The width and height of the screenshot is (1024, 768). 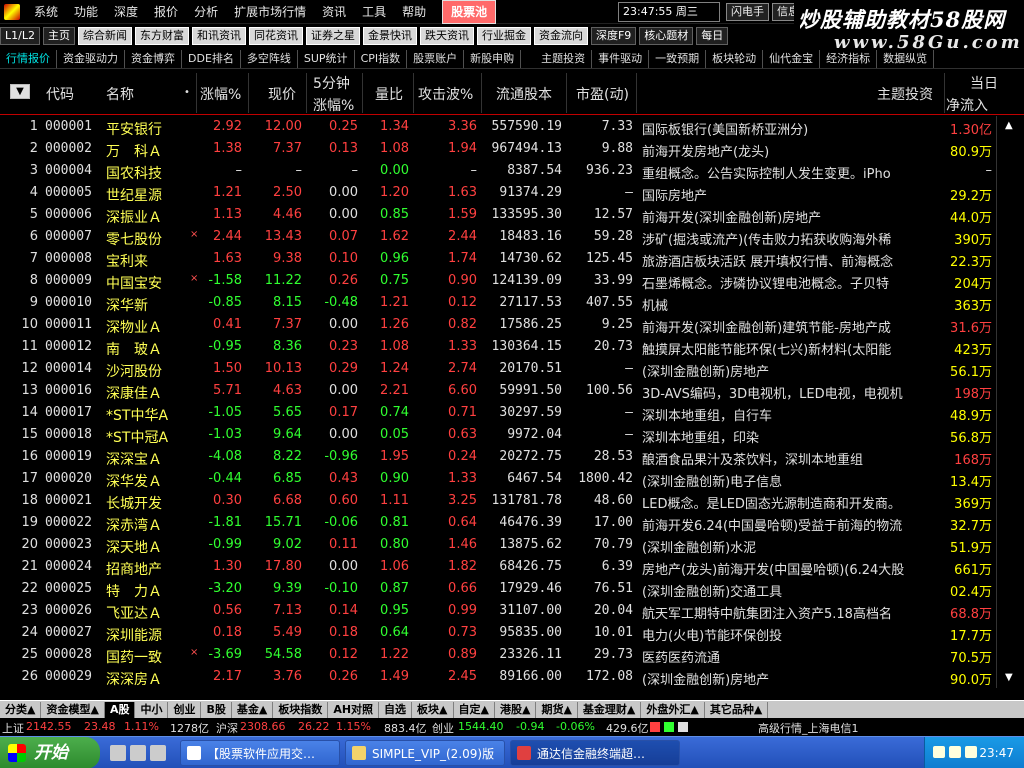 What do you see at coordinates (270, 12) in the screenshot?
I see `menu-extended-market: 扩展市场行情` at bounding box center [270, 12].